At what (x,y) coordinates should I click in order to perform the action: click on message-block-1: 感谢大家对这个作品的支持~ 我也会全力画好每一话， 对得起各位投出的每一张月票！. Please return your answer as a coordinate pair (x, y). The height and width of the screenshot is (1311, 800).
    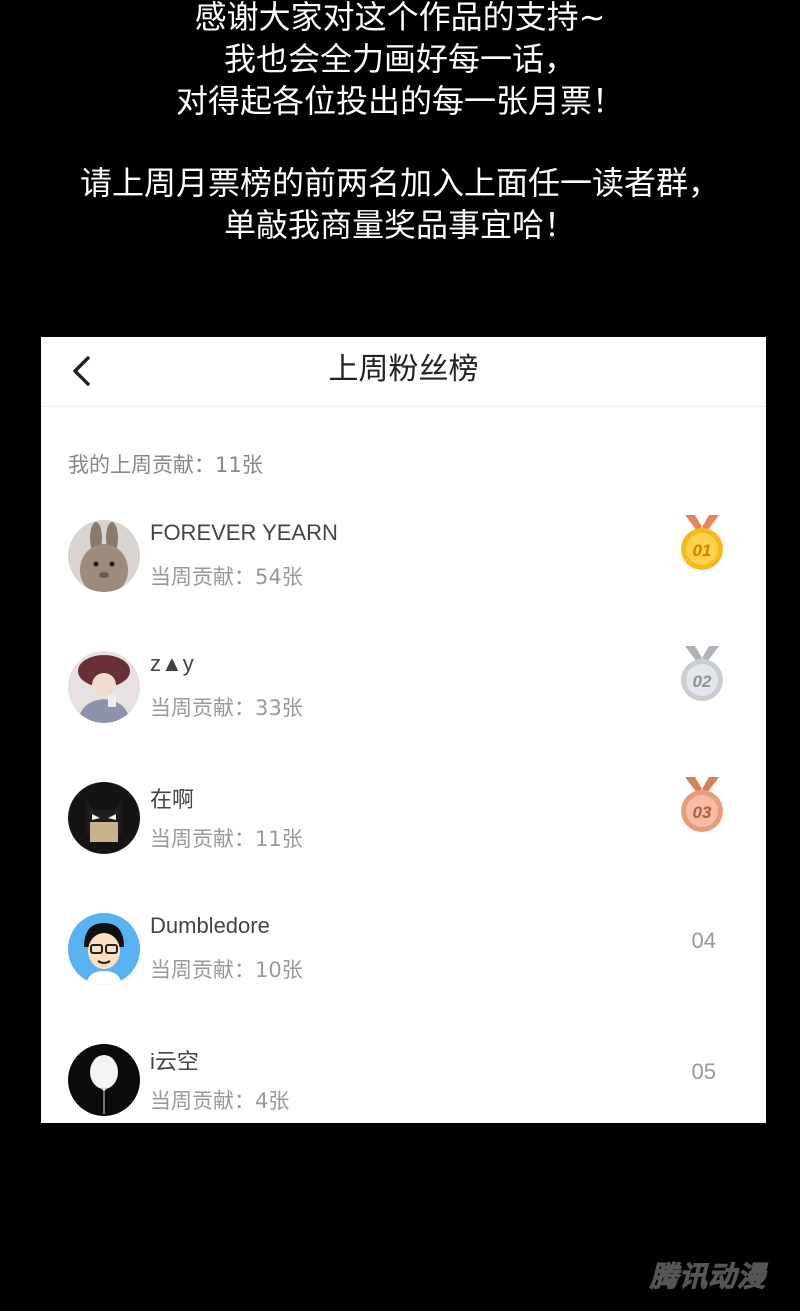
    Looking at the image, I should click on (400, 61).